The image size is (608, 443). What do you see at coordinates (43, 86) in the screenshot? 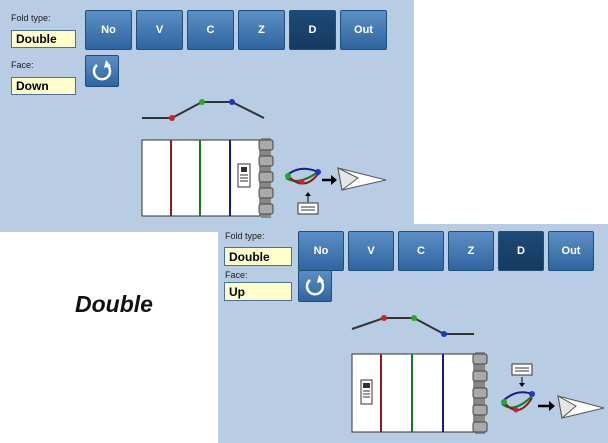
I see `face-field: Down` at bounding box center [43, 86].